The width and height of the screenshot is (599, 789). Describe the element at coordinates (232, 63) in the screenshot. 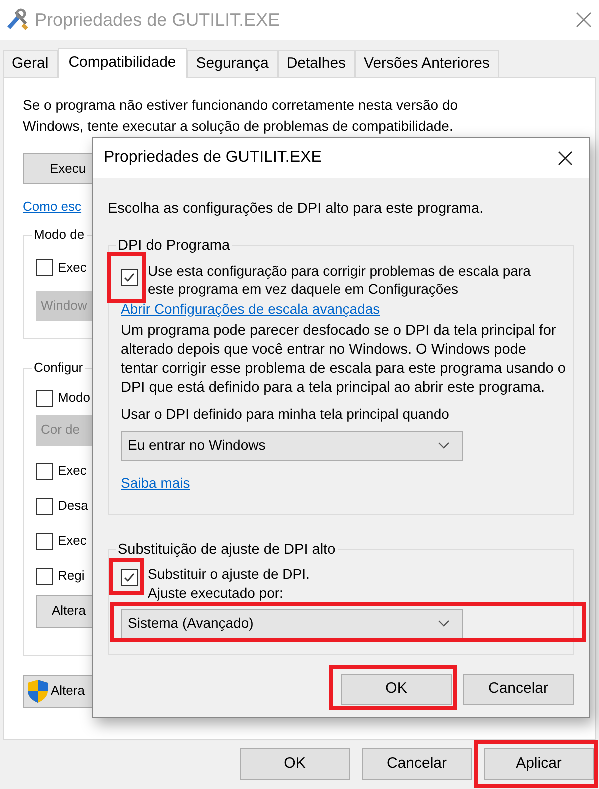

I see `tab: Segurança` at that location.